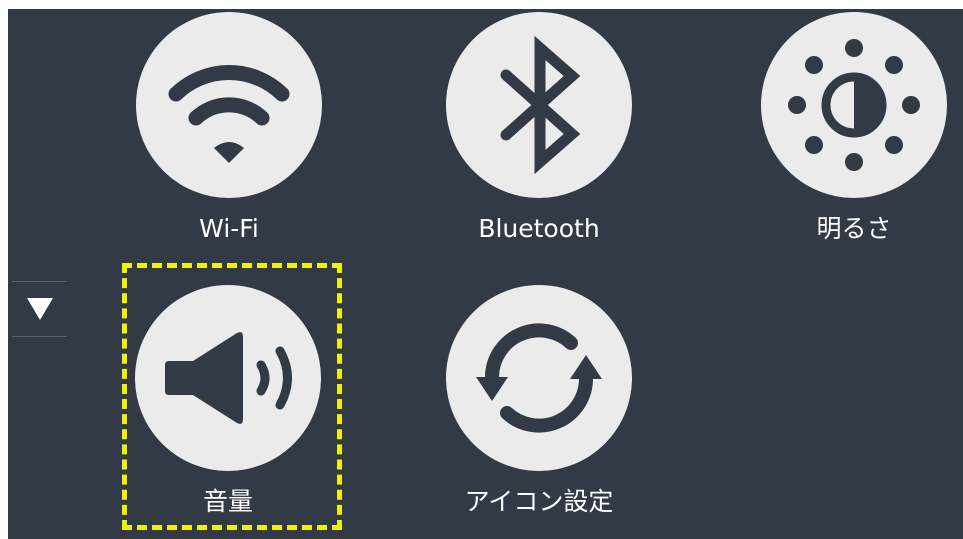 This screenshot has height=539, width=963. I want to click on icon-settings-label: アイコン設定, so click(539, 501).